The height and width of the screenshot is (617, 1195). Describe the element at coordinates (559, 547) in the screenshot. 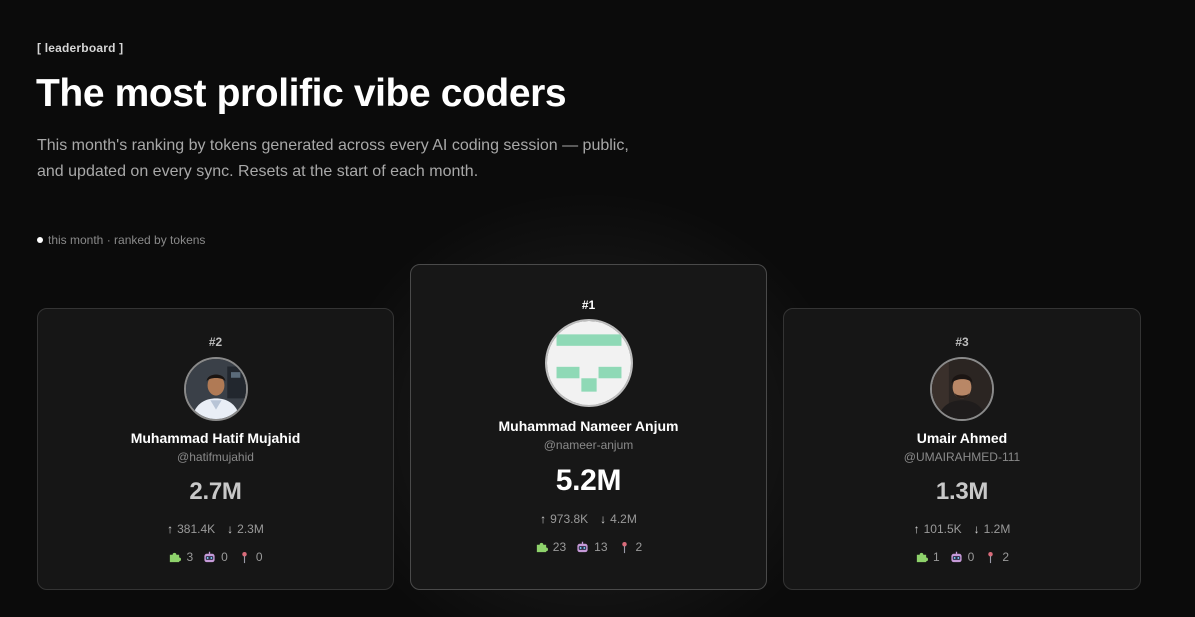

I see `badge-puzzle-count: 23` at that location.